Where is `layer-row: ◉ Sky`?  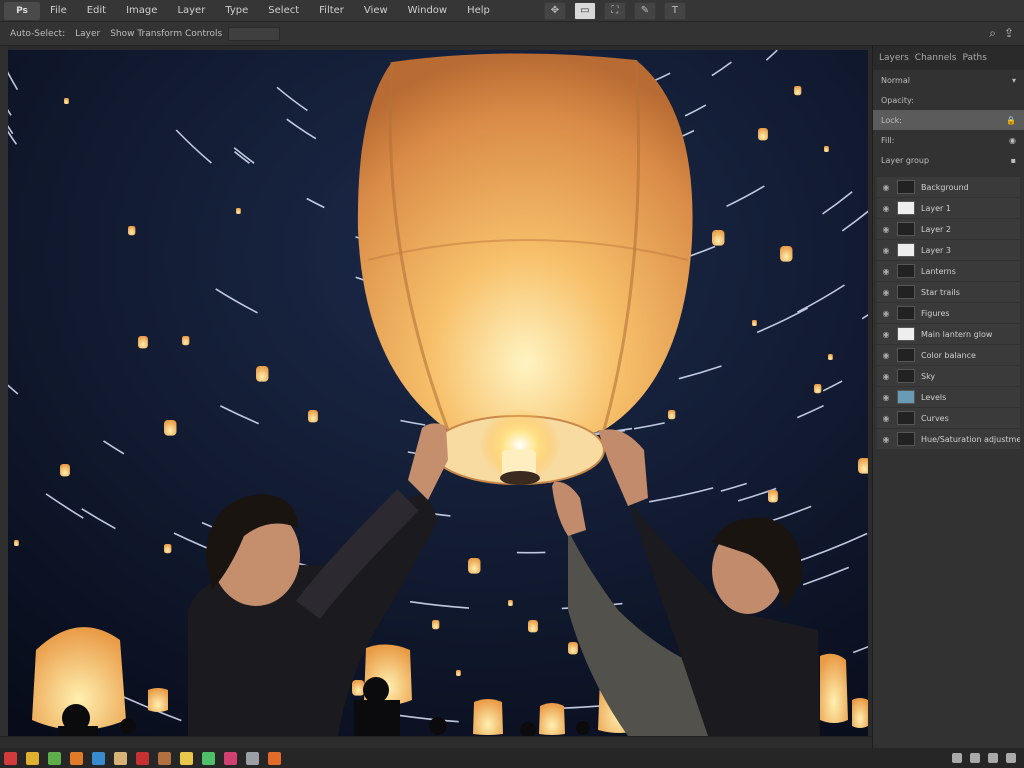
layer-row: ◉ Sky is located at coordinates (948, 376).